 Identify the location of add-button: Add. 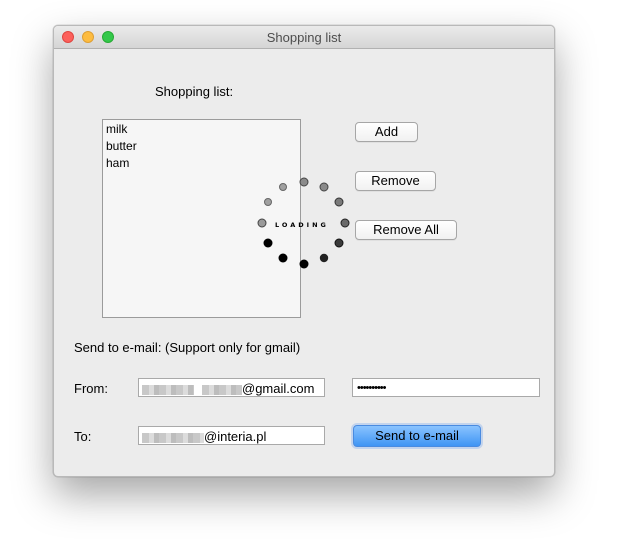
(386, 132).